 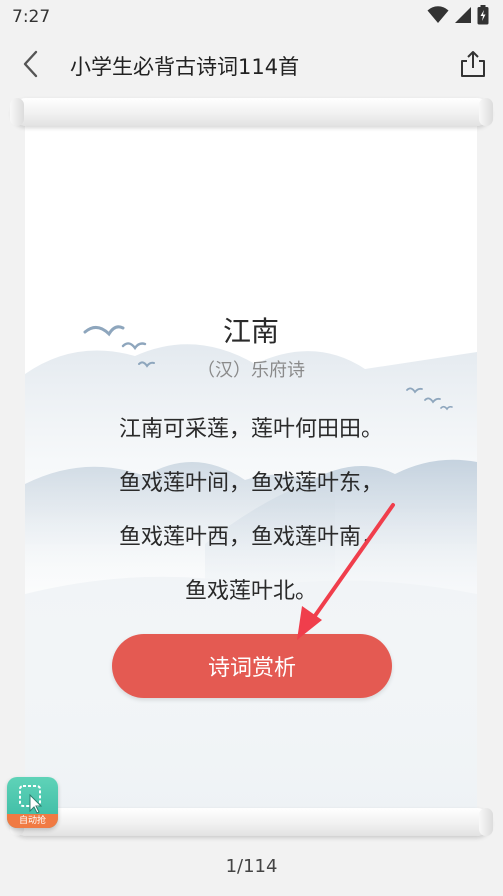 I want to click on page-indicator: 1/114, so click(x=251, y=866).